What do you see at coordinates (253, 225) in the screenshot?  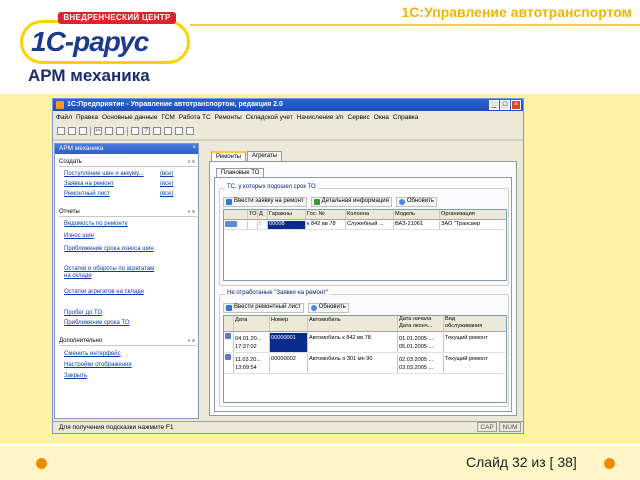 I see `to-cell` at bounding box center [253, 225].